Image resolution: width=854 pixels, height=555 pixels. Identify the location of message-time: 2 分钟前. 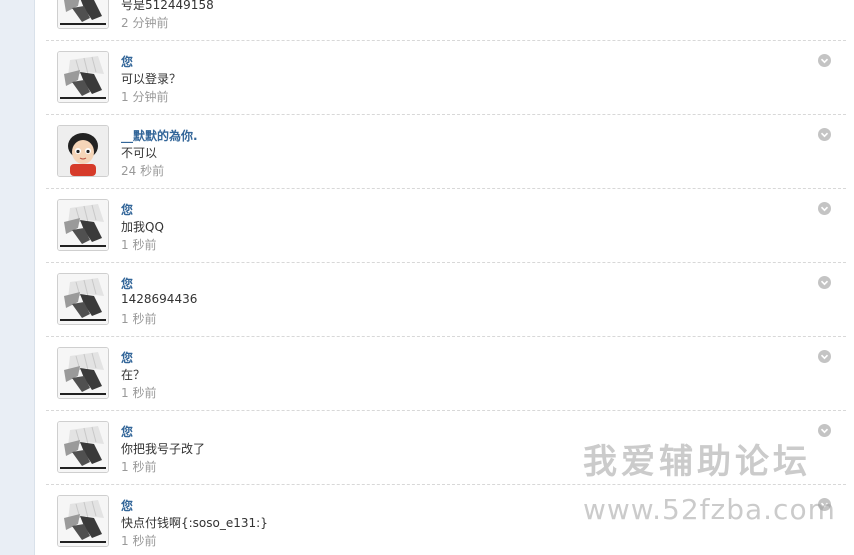
(145, 23).